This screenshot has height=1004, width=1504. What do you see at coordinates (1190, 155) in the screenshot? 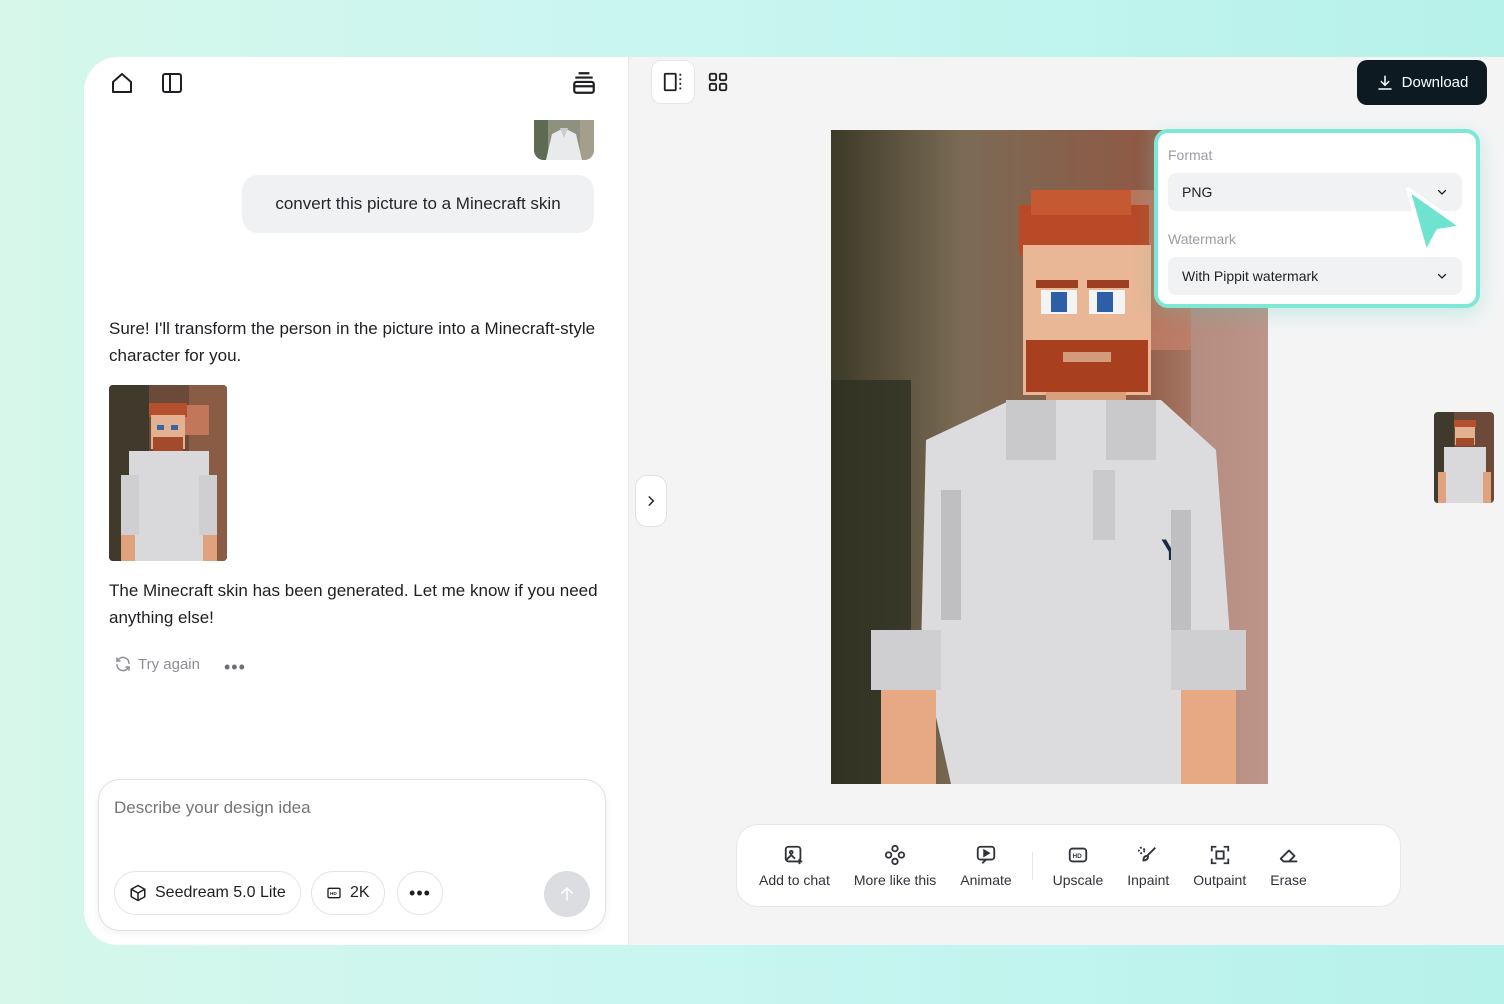
I see `format-label: Format` at bounding box center [1190, 155].